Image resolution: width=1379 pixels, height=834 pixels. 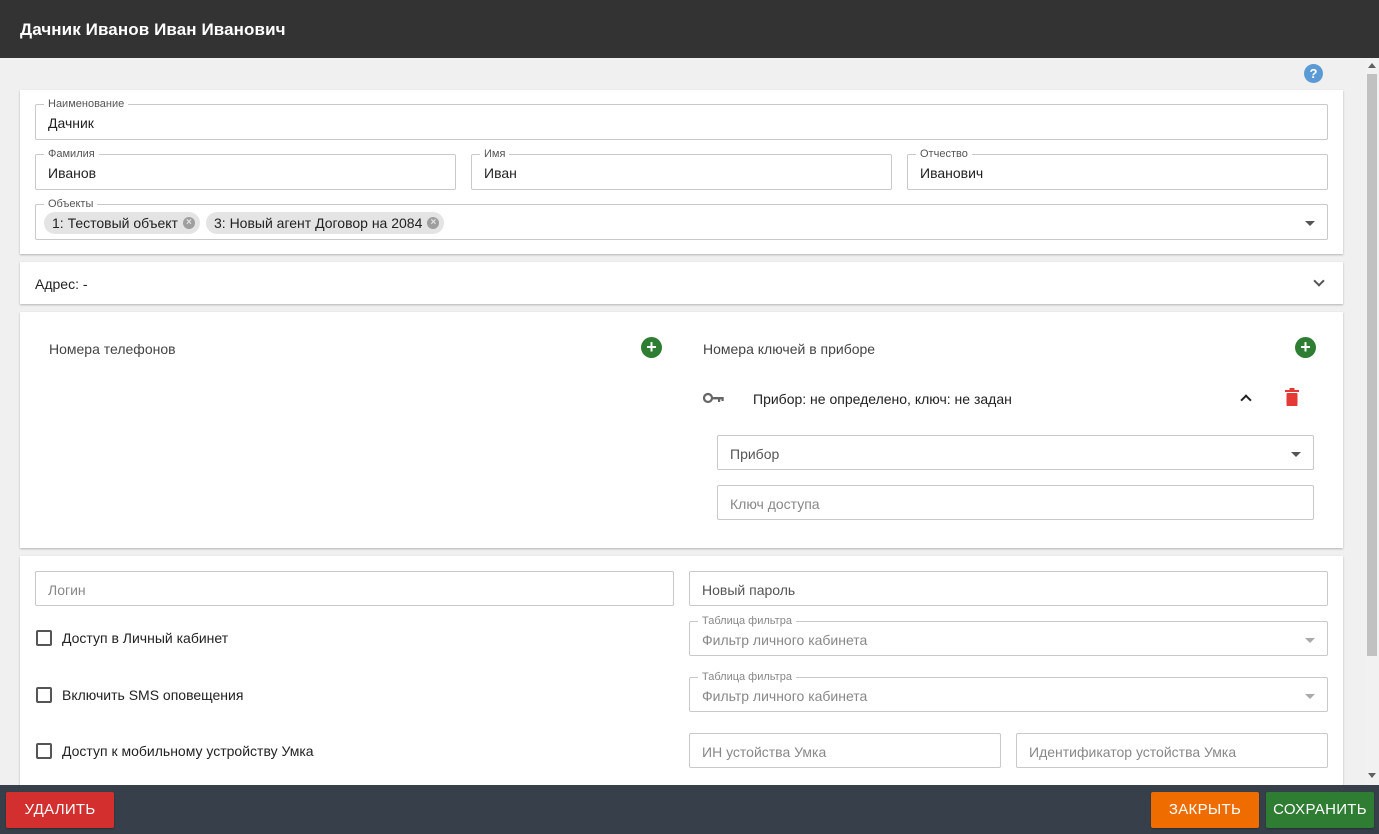 What do you see at coordinates (44, 638) in the screenshot?
I see `cabinet-access-checkbox` at bounding box center [44, 638].